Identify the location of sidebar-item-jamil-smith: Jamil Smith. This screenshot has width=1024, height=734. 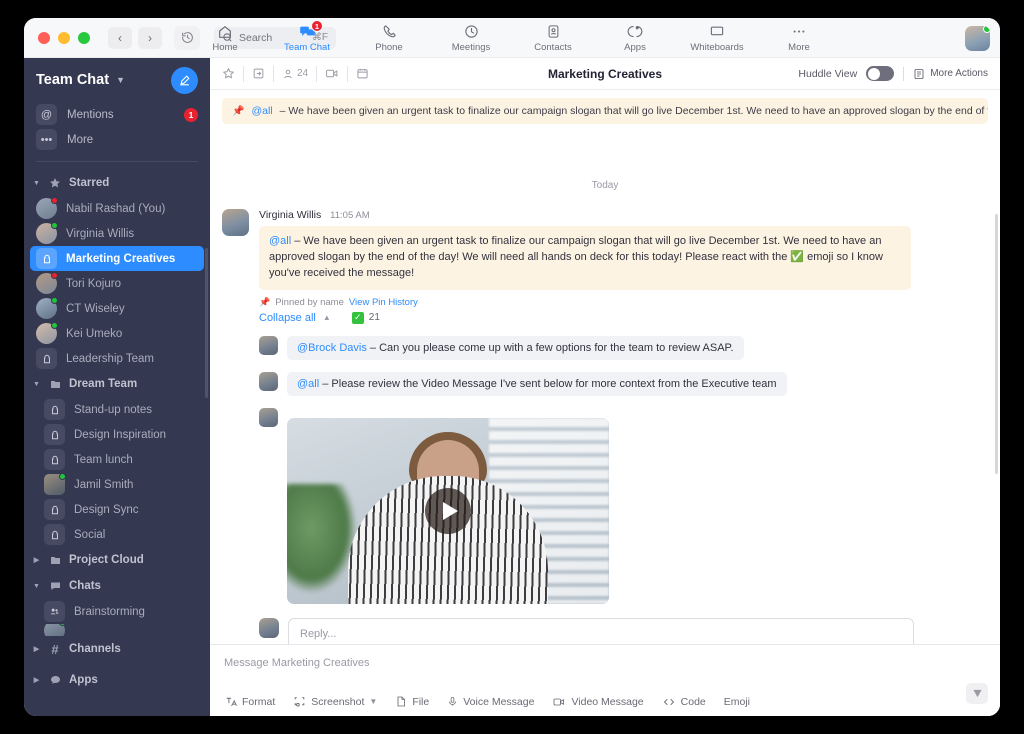
(117, 484).